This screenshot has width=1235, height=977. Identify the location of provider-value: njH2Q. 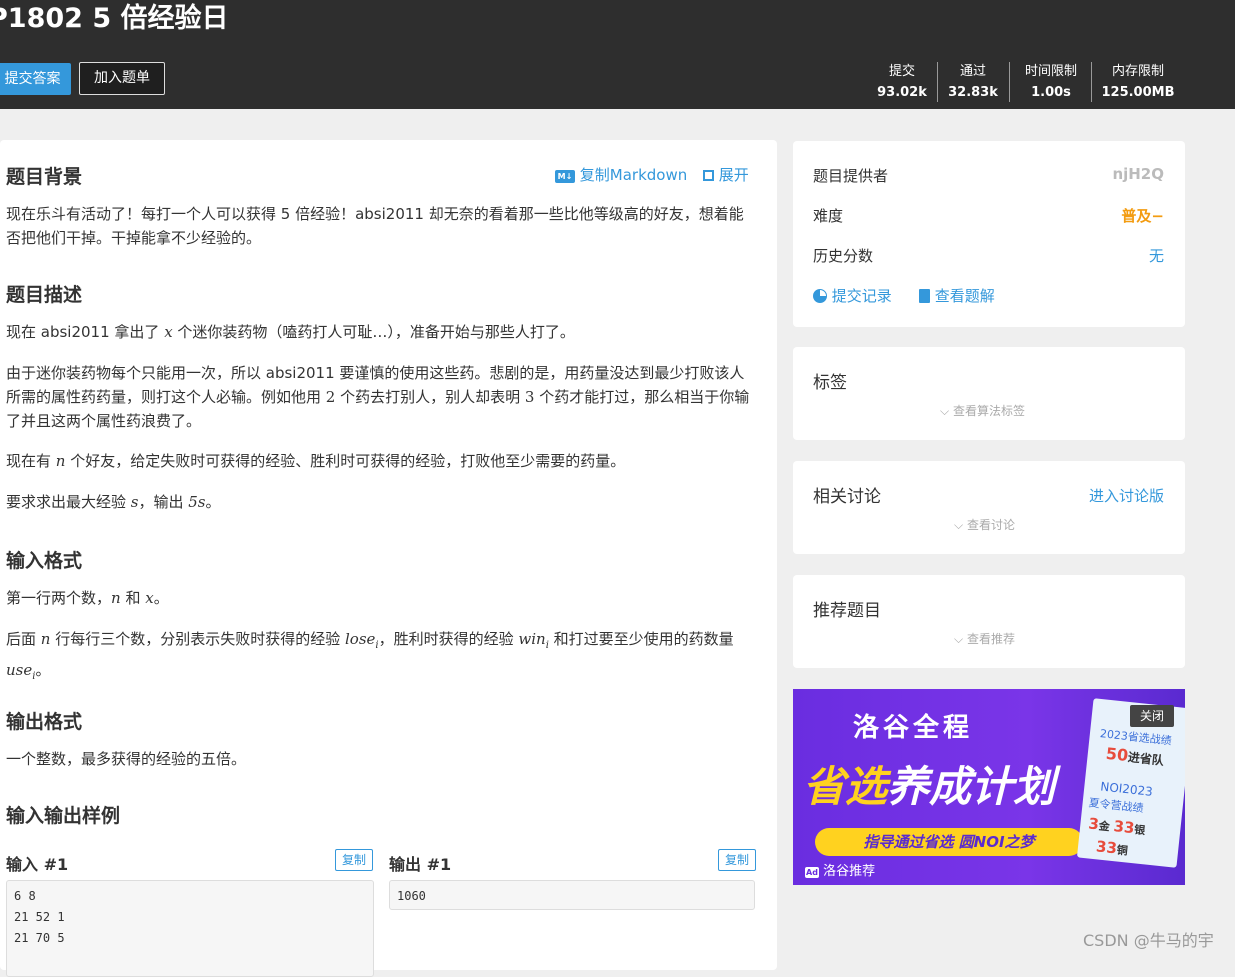
(1138, 174).